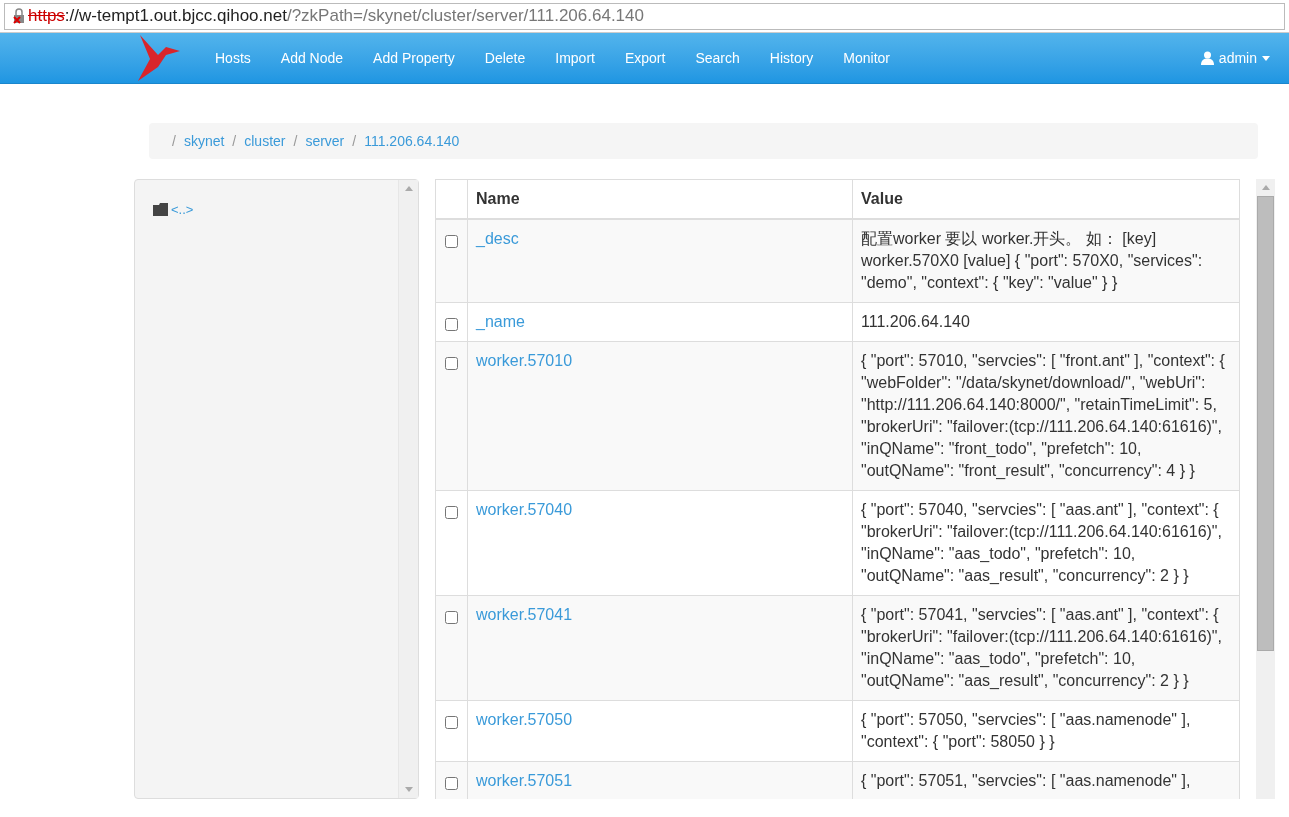 The image size is (1289, 817). What do you see at coordinates (500, 321) in the screenshot?
I see `property-link: _name` at bounding box center [500, 321].